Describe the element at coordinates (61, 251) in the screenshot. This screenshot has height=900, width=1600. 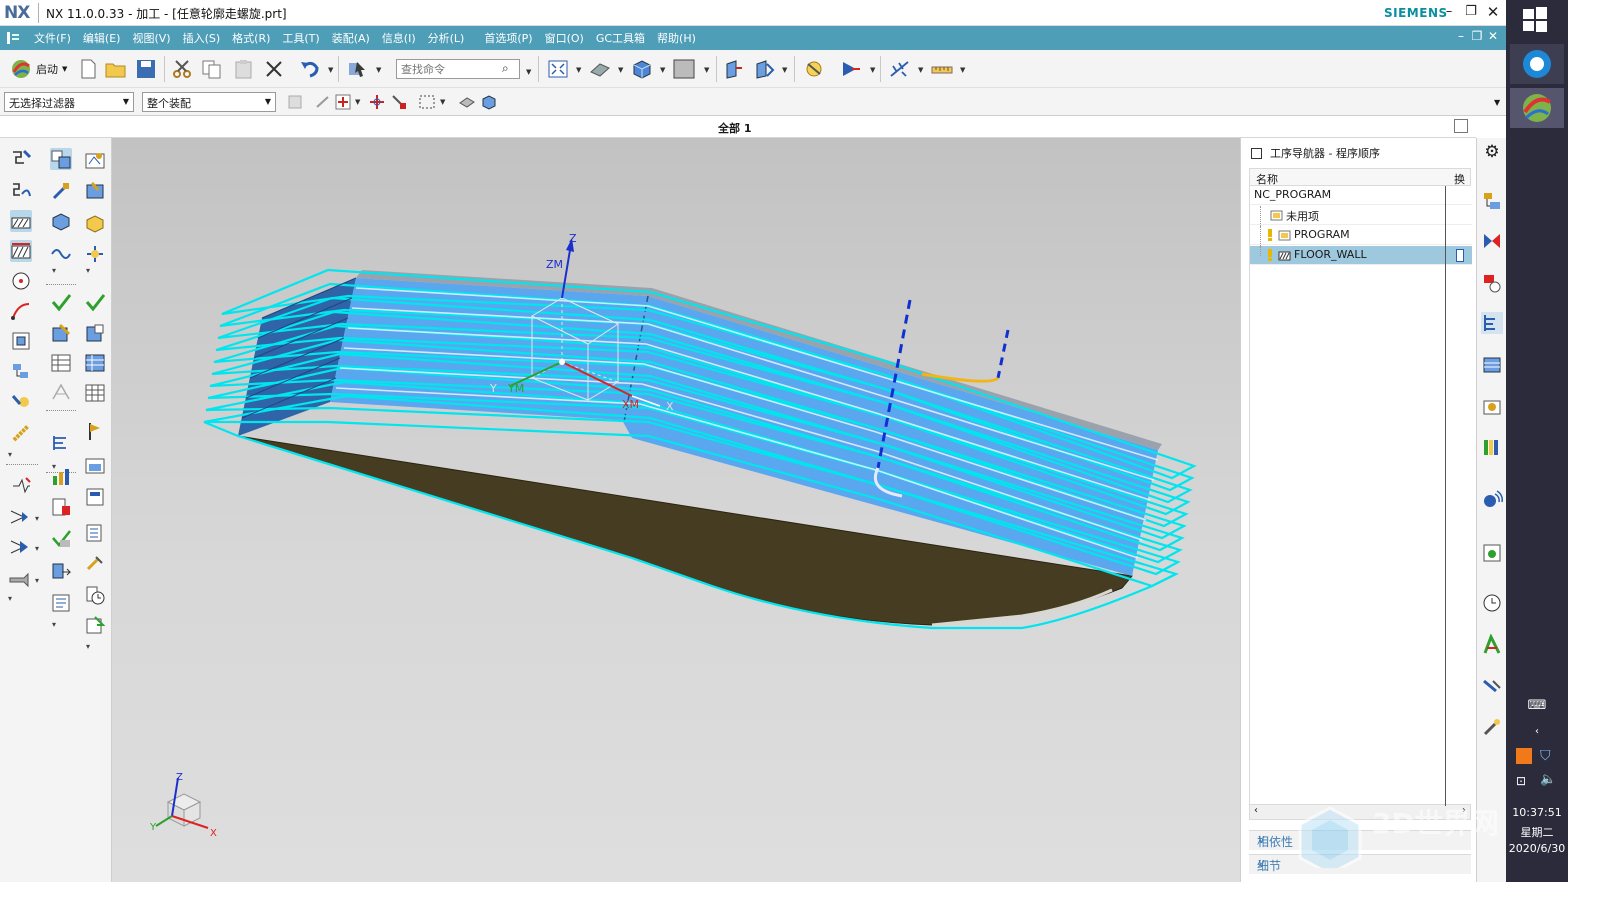
I see `create-method-icon` at that location.